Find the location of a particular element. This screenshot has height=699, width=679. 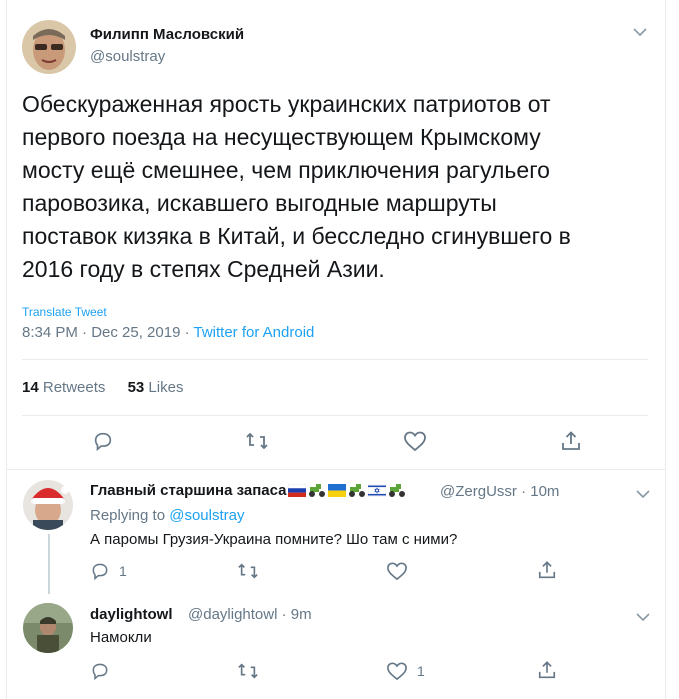

reply-count: 1 is located at coordinates (123, 571).